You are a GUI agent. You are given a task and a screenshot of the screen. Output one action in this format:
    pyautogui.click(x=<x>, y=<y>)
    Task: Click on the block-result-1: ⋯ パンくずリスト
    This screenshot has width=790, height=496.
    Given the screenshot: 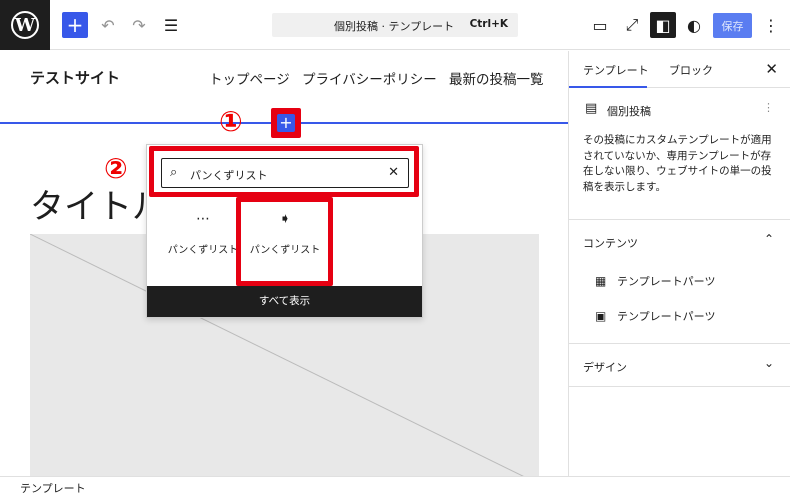 What is the action you would take?
    pyautogui.click(x=203, y=241)
    